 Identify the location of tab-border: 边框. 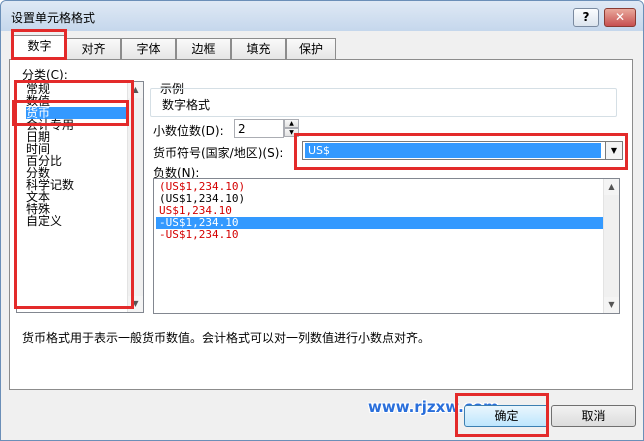
(203, 48).